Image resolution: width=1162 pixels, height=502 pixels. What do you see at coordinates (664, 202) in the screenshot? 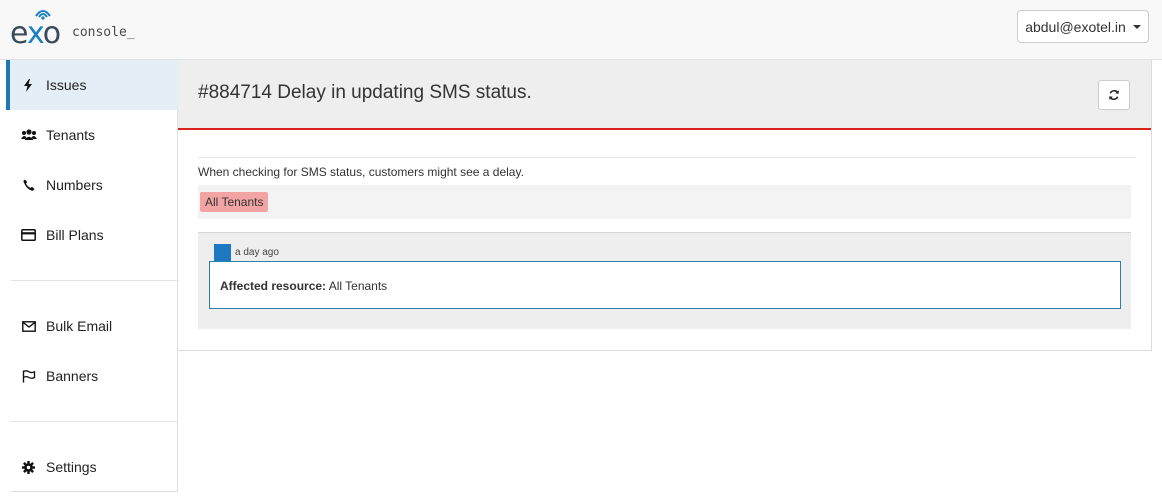
I see `affected-tags-row: All Tenants` at bounding box center [664, 202].